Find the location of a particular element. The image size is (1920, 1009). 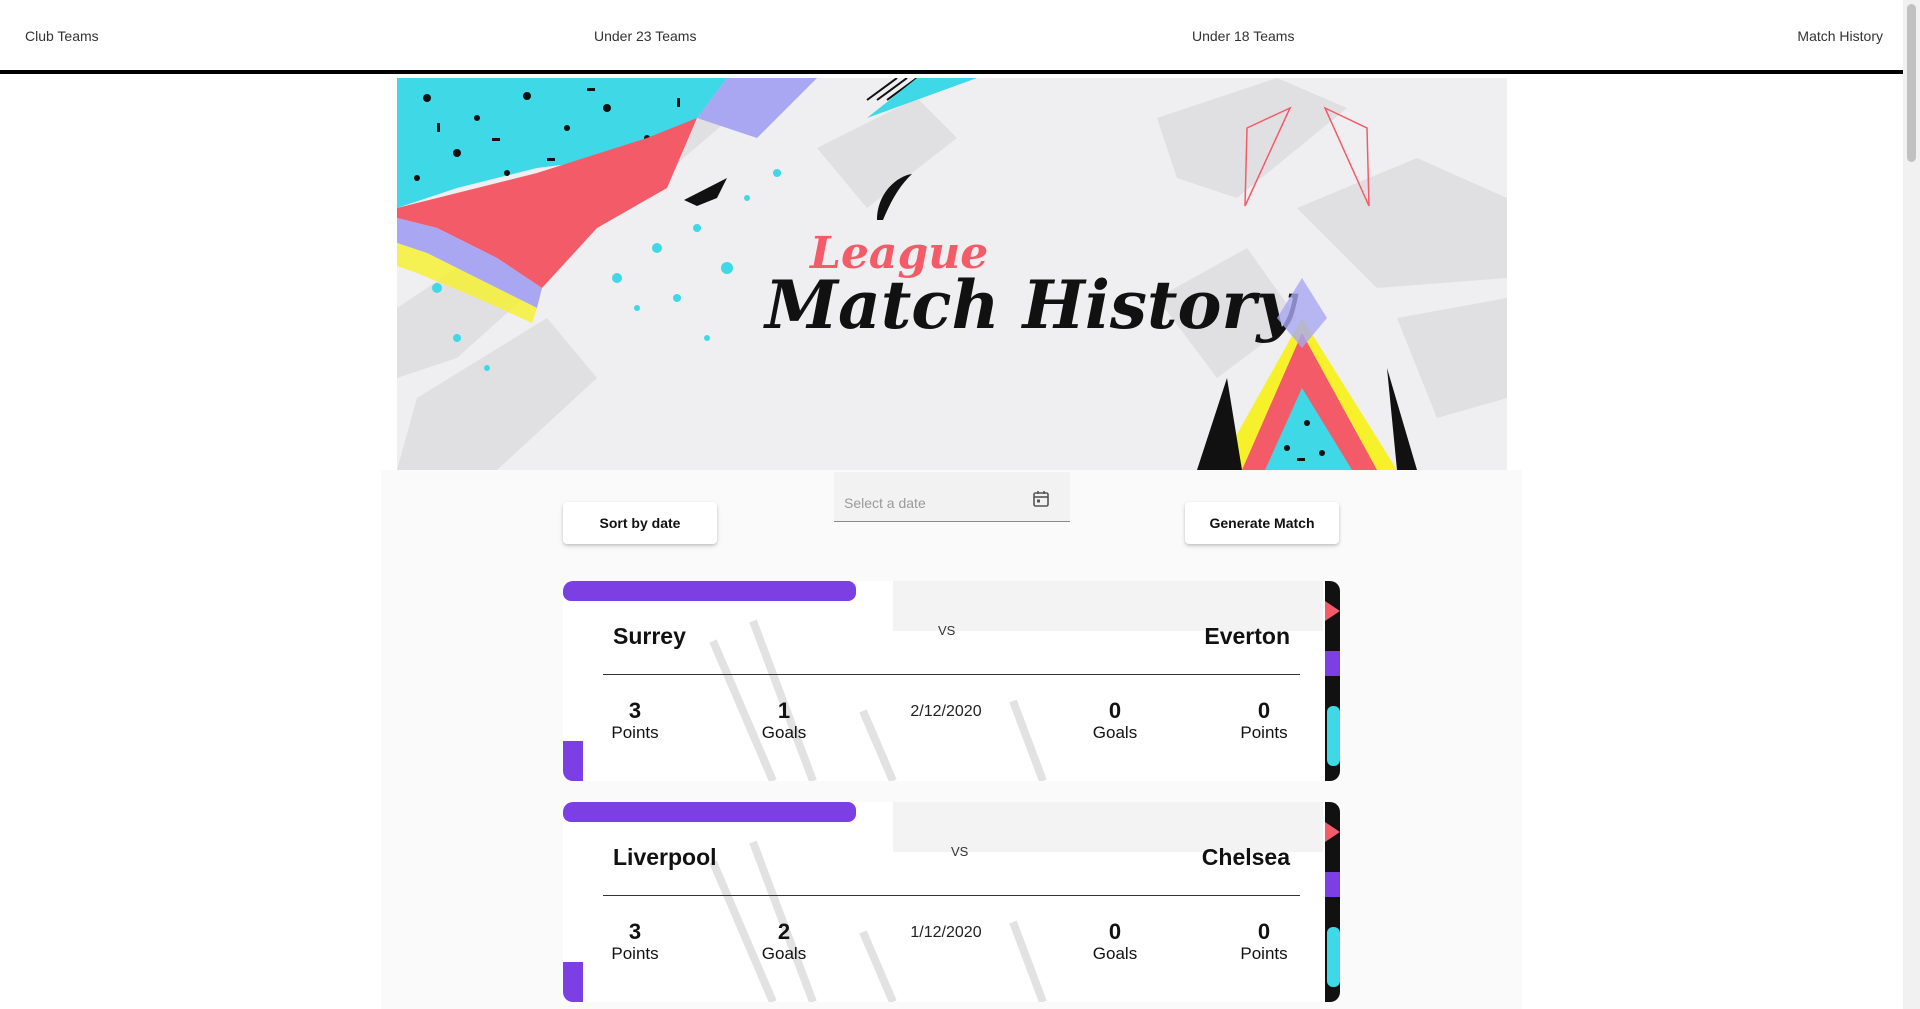

nav-link-under-18-teams: Under 18 Teams is located at coordinates (1243, 36).